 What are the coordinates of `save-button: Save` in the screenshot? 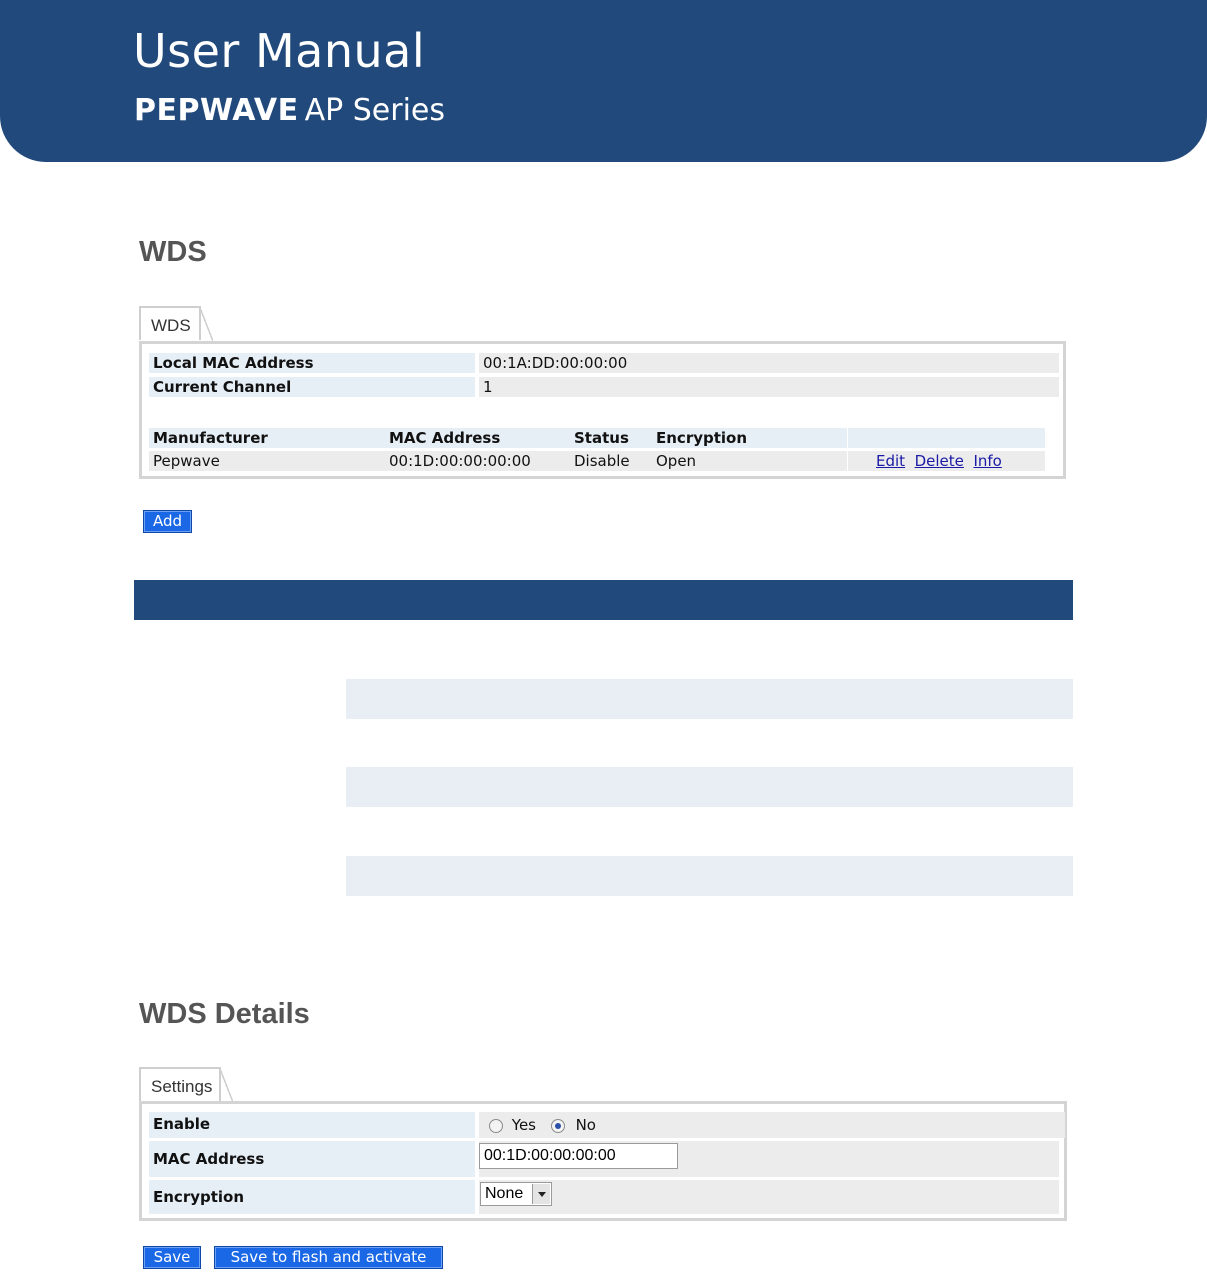 It's located at (172, 1257).